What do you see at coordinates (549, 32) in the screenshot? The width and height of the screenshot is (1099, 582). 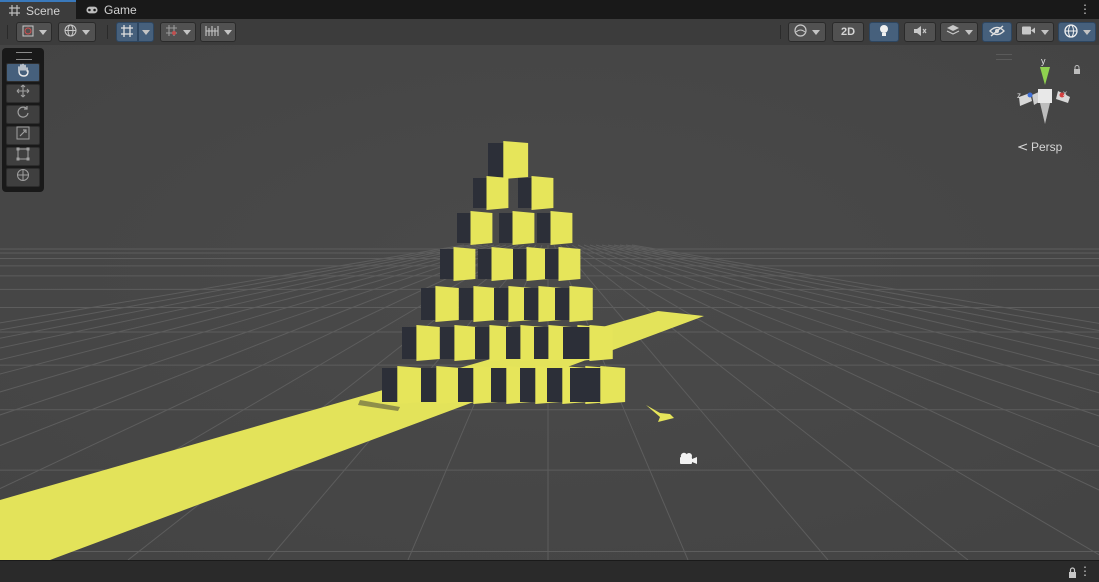 I see `scene-toolbar: 2D` at bounding box center [549, 32].